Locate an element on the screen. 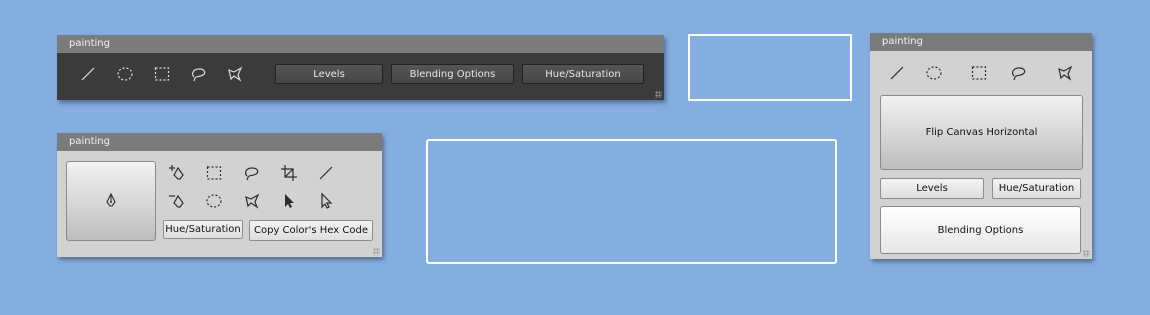 This screenshot has width=1150, height=315. copy-hex-code-button: Copy Color's Hex Code is located at coordinates (311, 230).